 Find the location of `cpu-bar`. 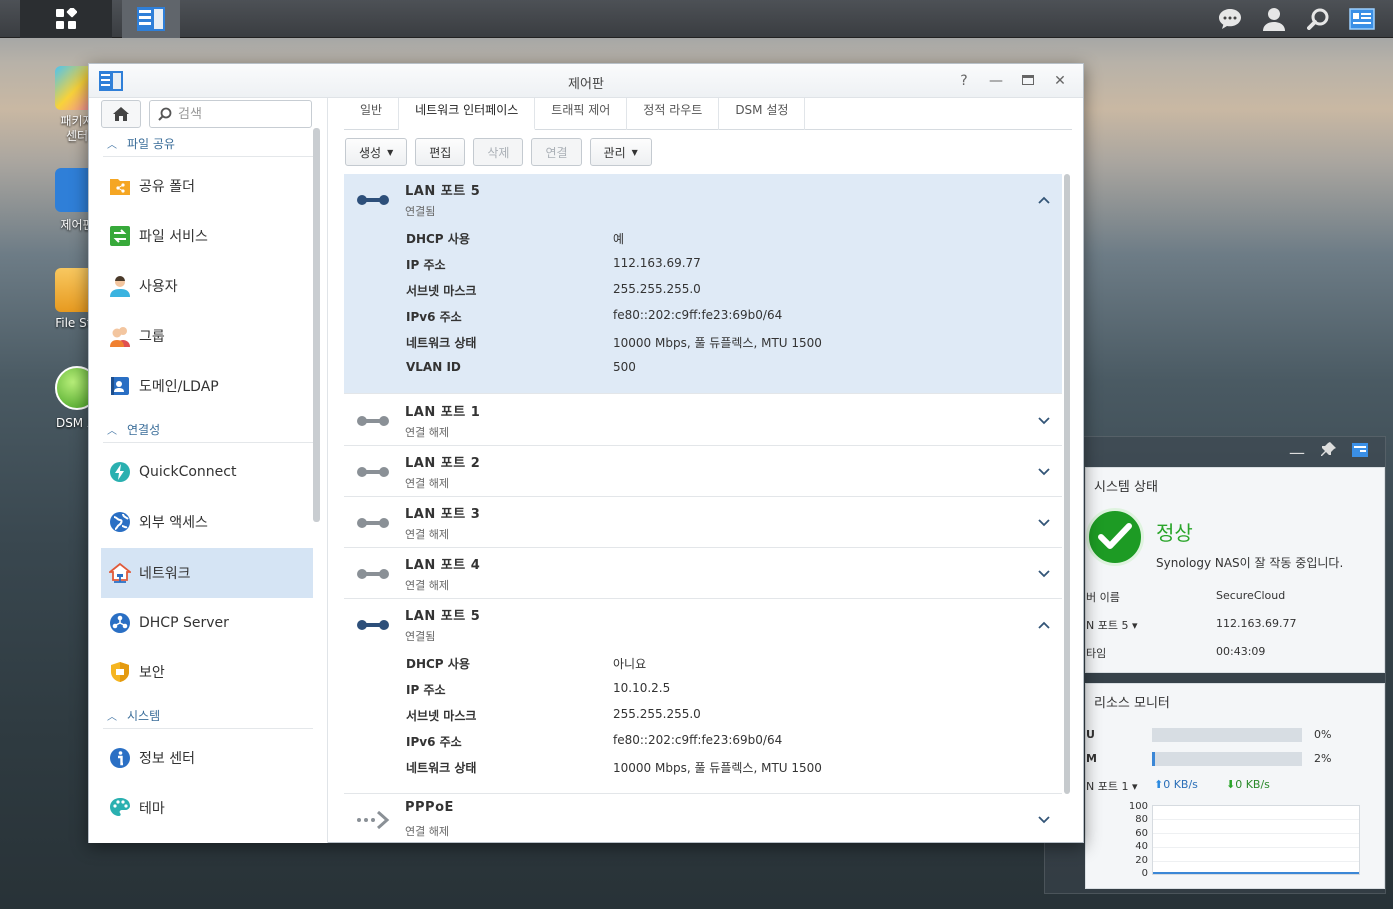

cpu-bar is located at coordinates (1227, 735).